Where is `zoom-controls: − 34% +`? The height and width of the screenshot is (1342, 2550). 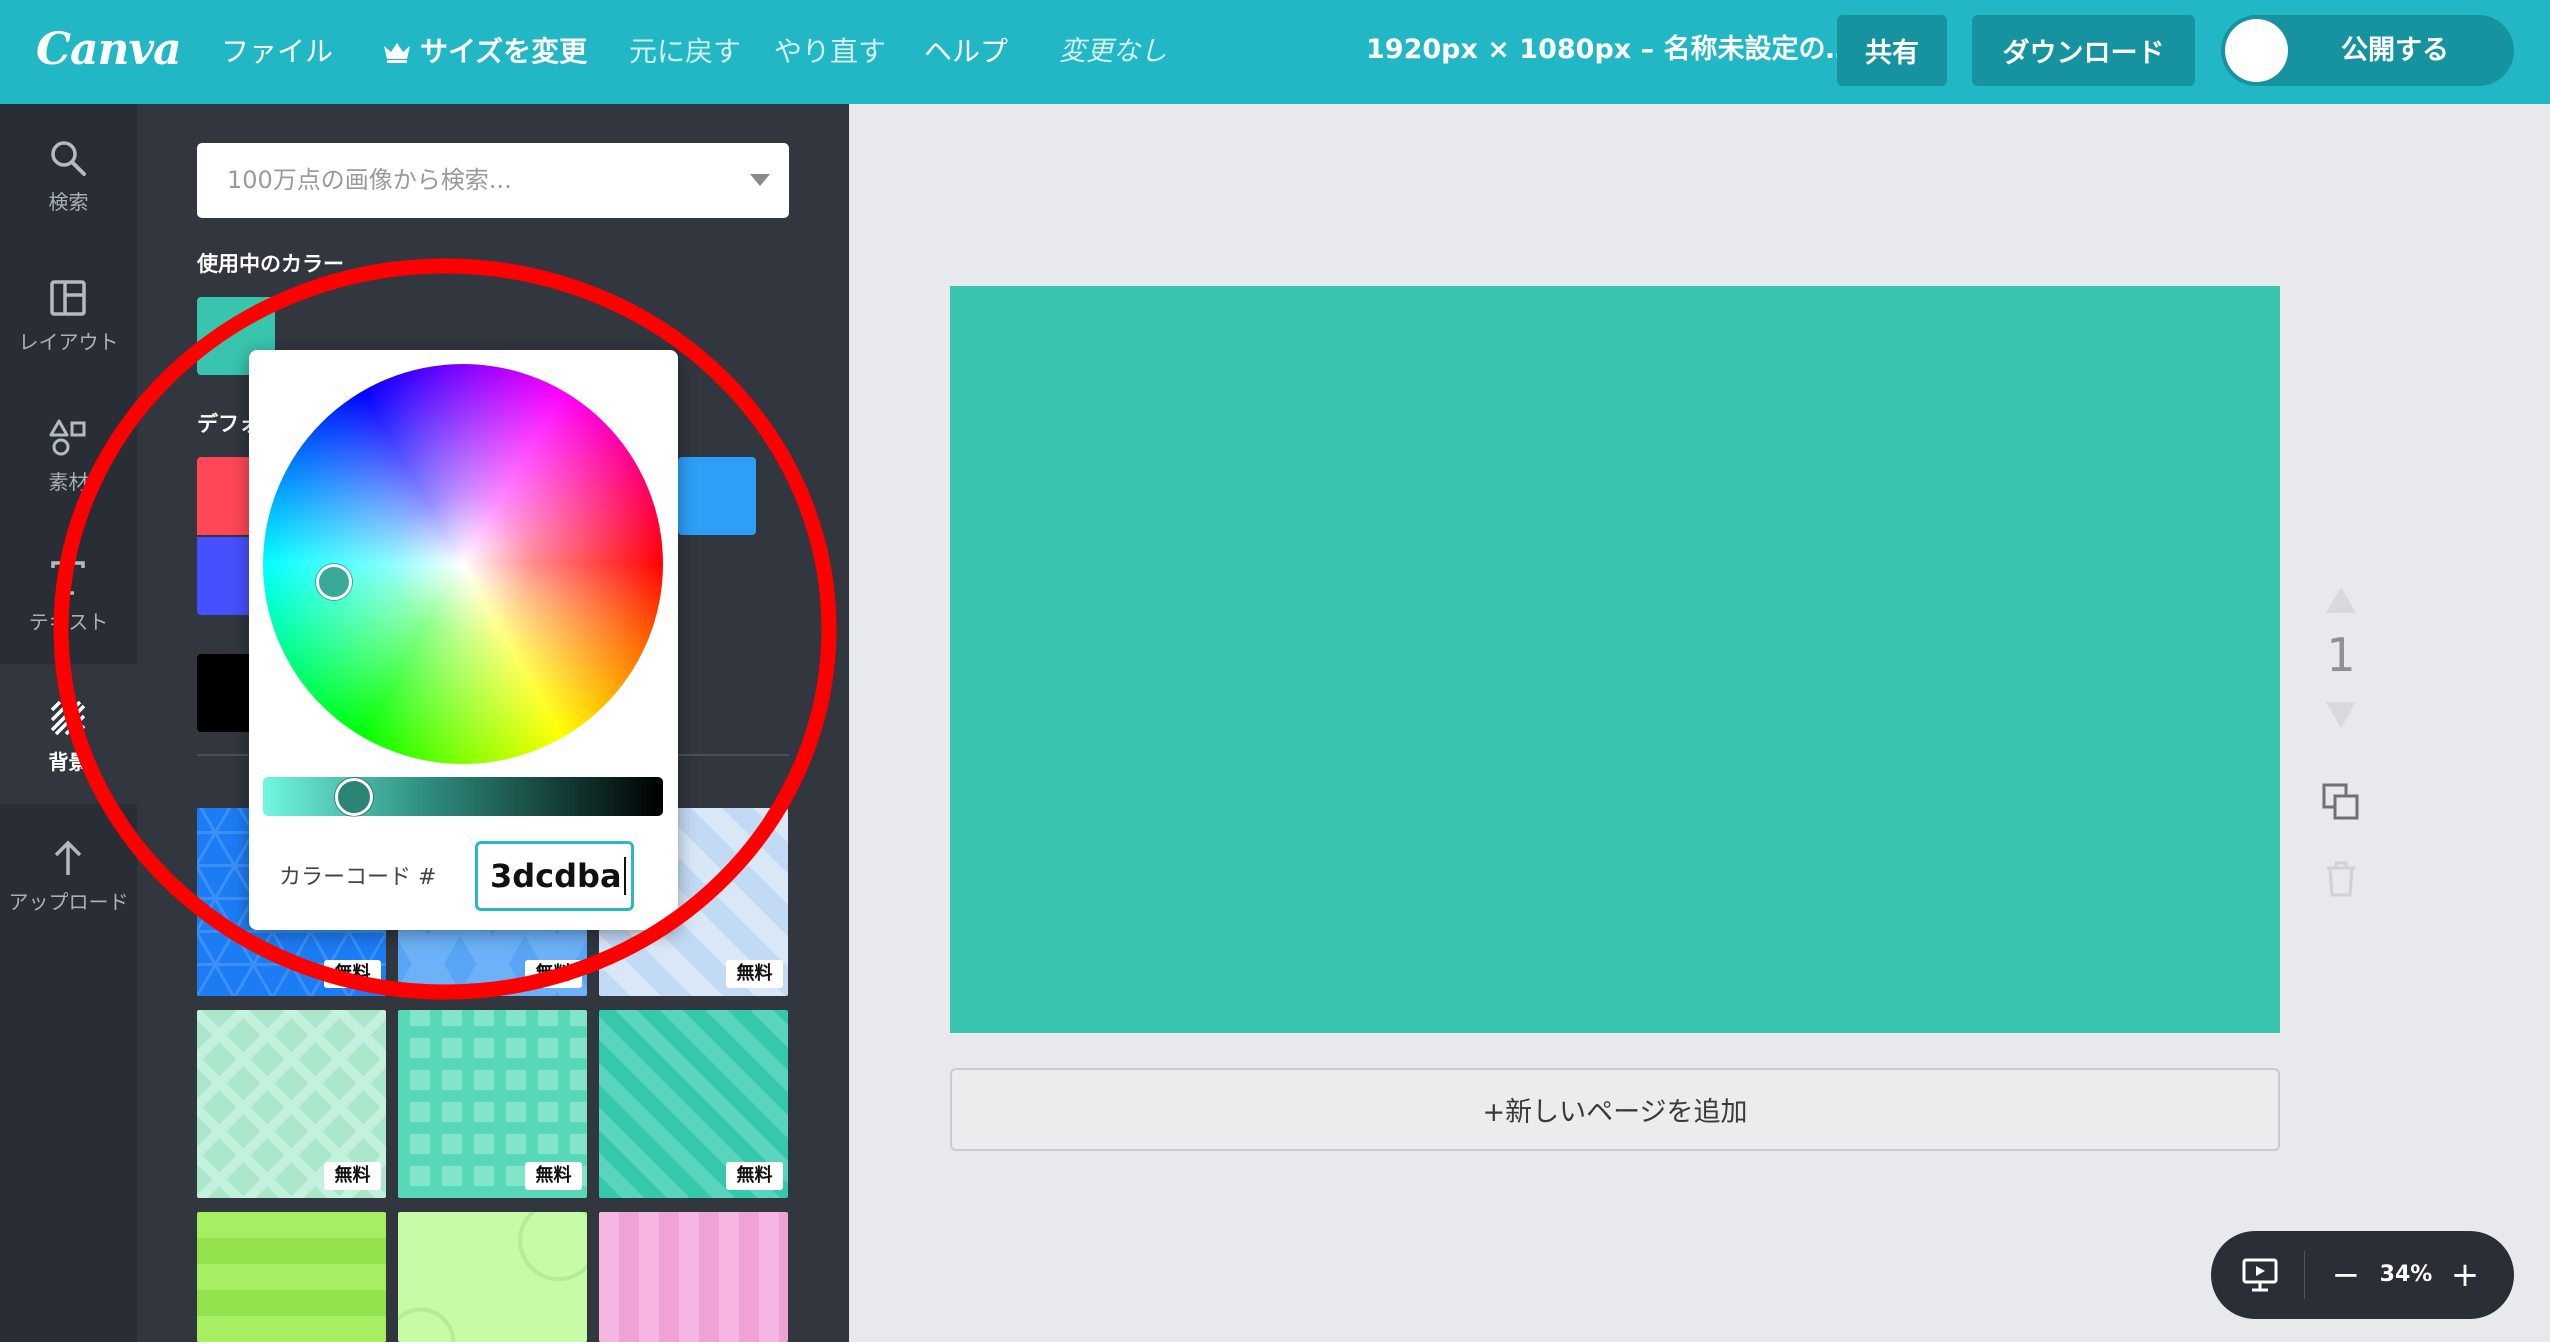
zoom-controls: − 34% + is located at coordinates (2362, 1275).